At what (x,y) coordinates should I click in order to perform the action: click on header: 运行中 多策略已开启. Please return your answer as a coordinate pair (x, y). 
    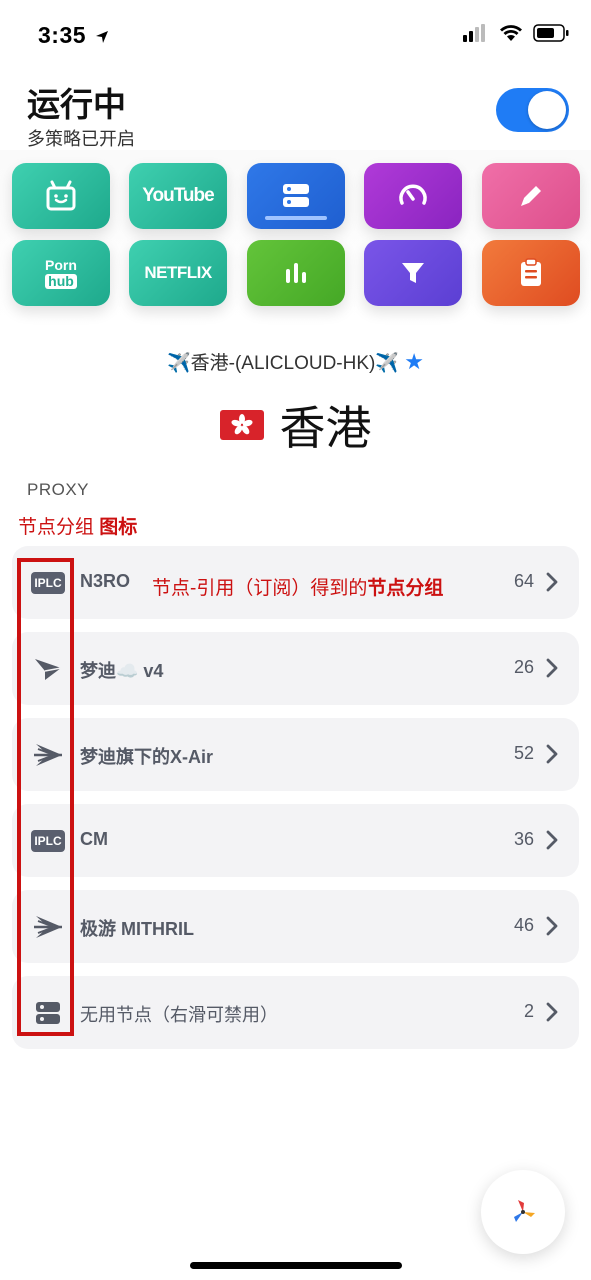
    Looking at the image, I should click on (298, 117).